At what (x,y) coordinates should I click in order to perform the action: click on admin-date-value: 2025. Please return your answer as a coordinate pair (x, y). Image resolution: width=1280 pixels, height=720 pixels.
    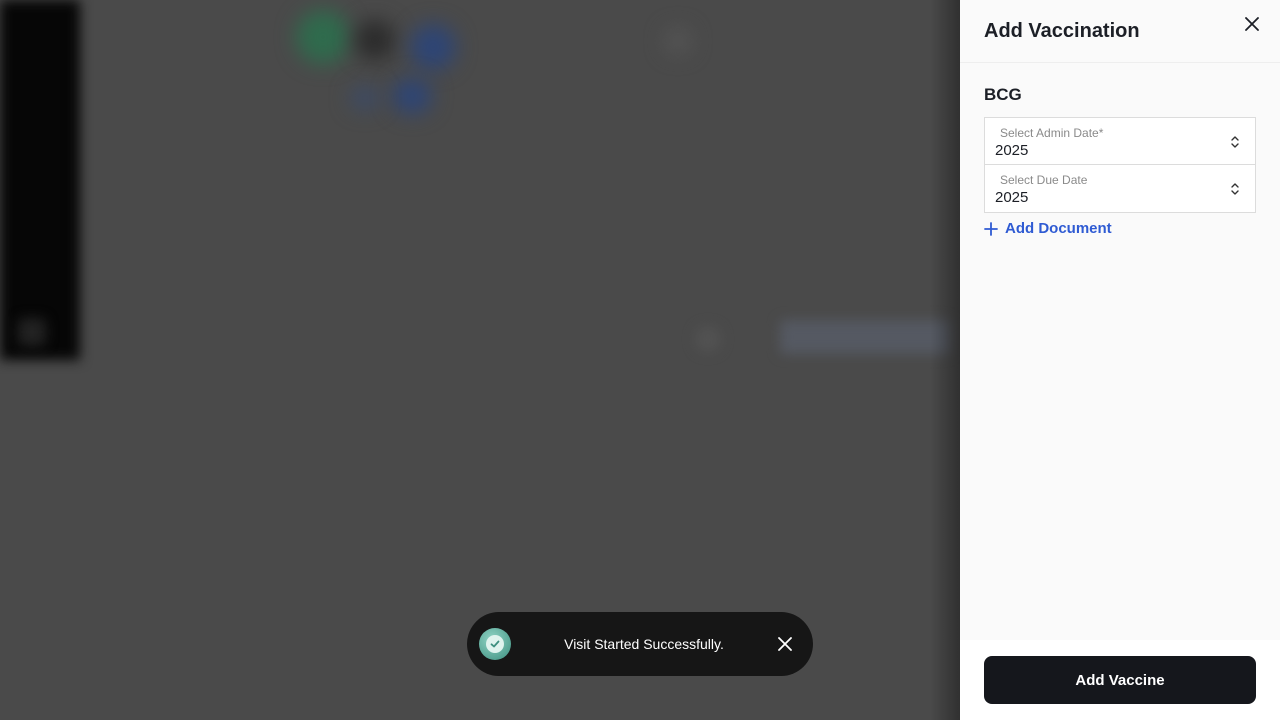
    Looking at the image, I should click on (1012, 150).